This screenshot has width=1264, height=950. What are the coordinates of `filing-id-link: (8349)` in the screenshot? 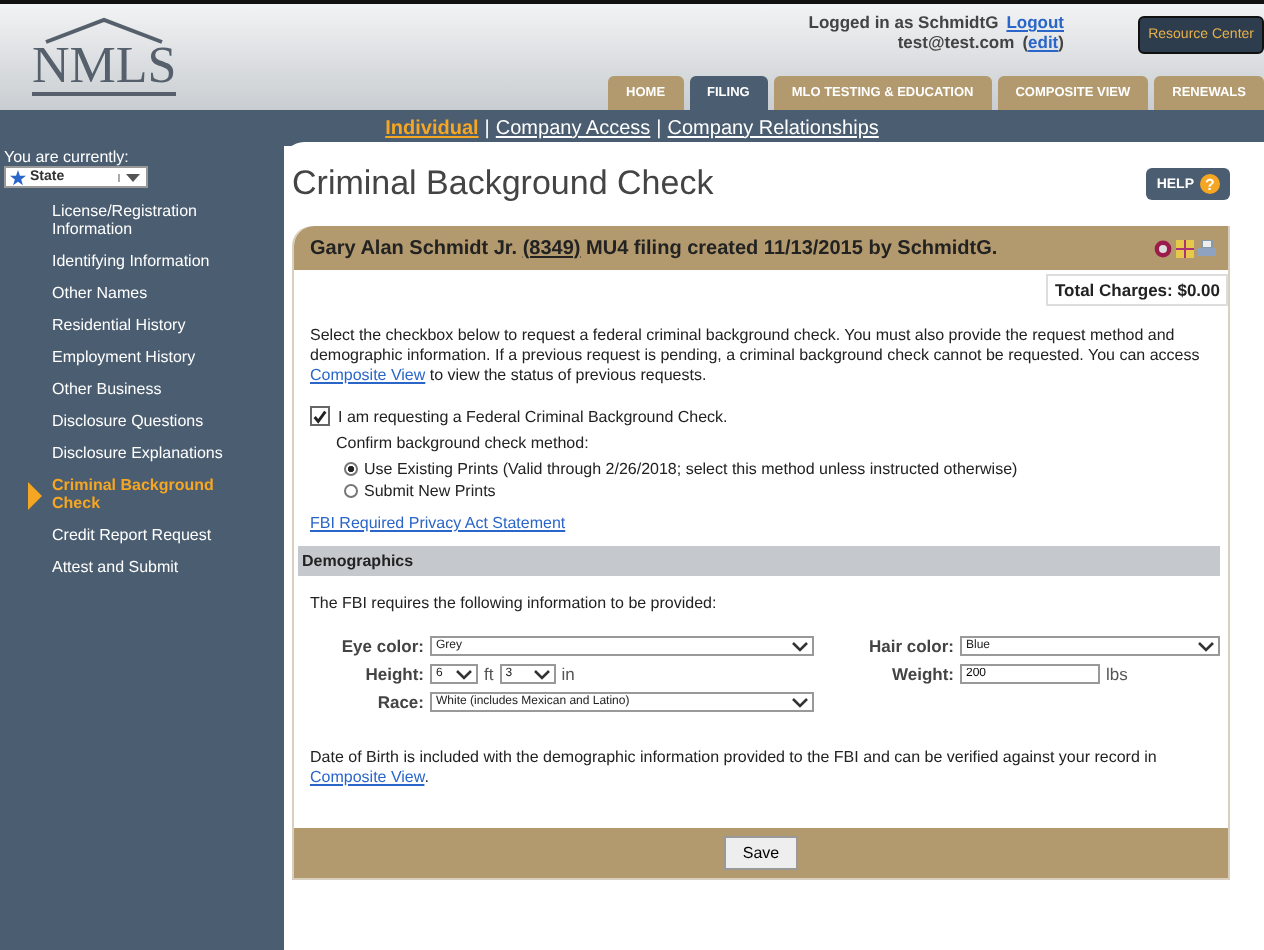 It's located at (551, 248).